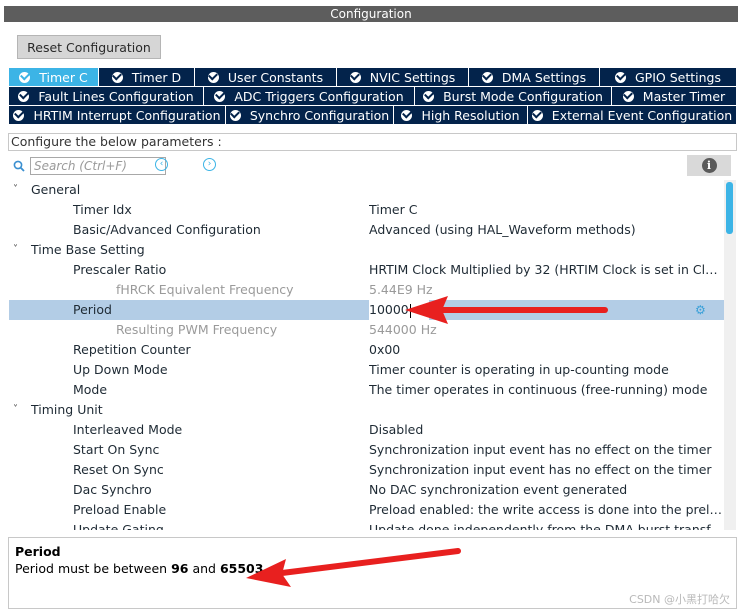  I want to click on parameter-value: 544000 Hz, so click(546, 330).